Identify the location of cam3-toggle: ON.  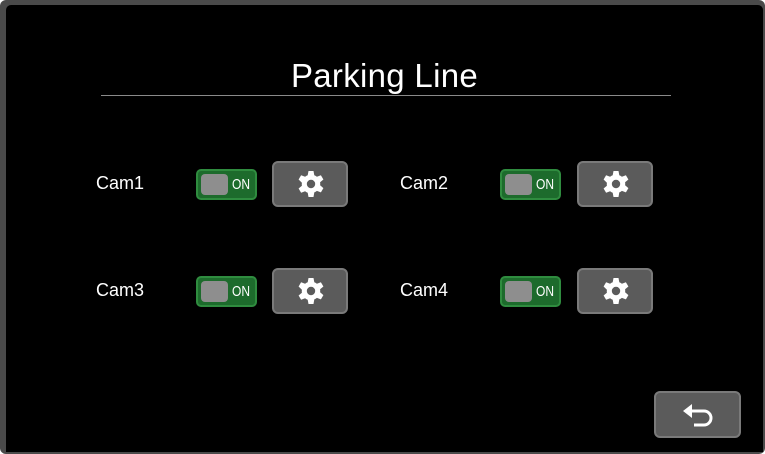
(226, 291).